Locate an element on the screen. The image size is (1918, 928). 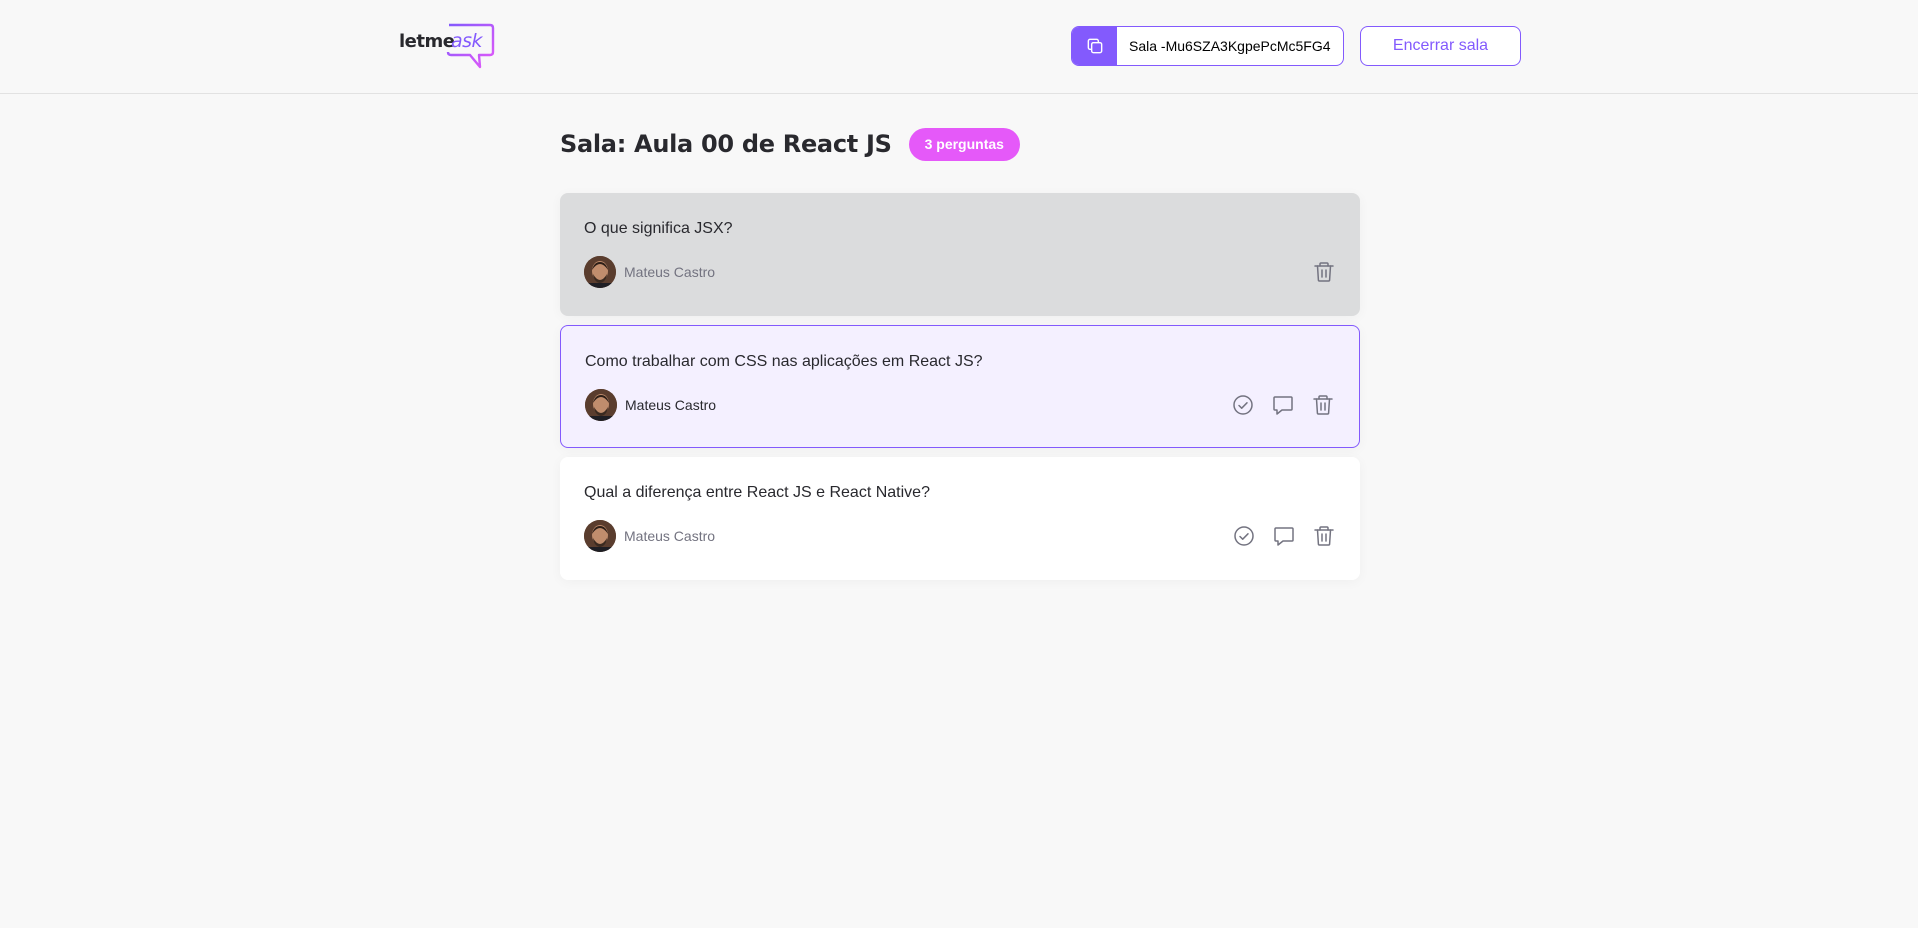
question-text: O que significa JSX? is located at coordinates (658, 228).